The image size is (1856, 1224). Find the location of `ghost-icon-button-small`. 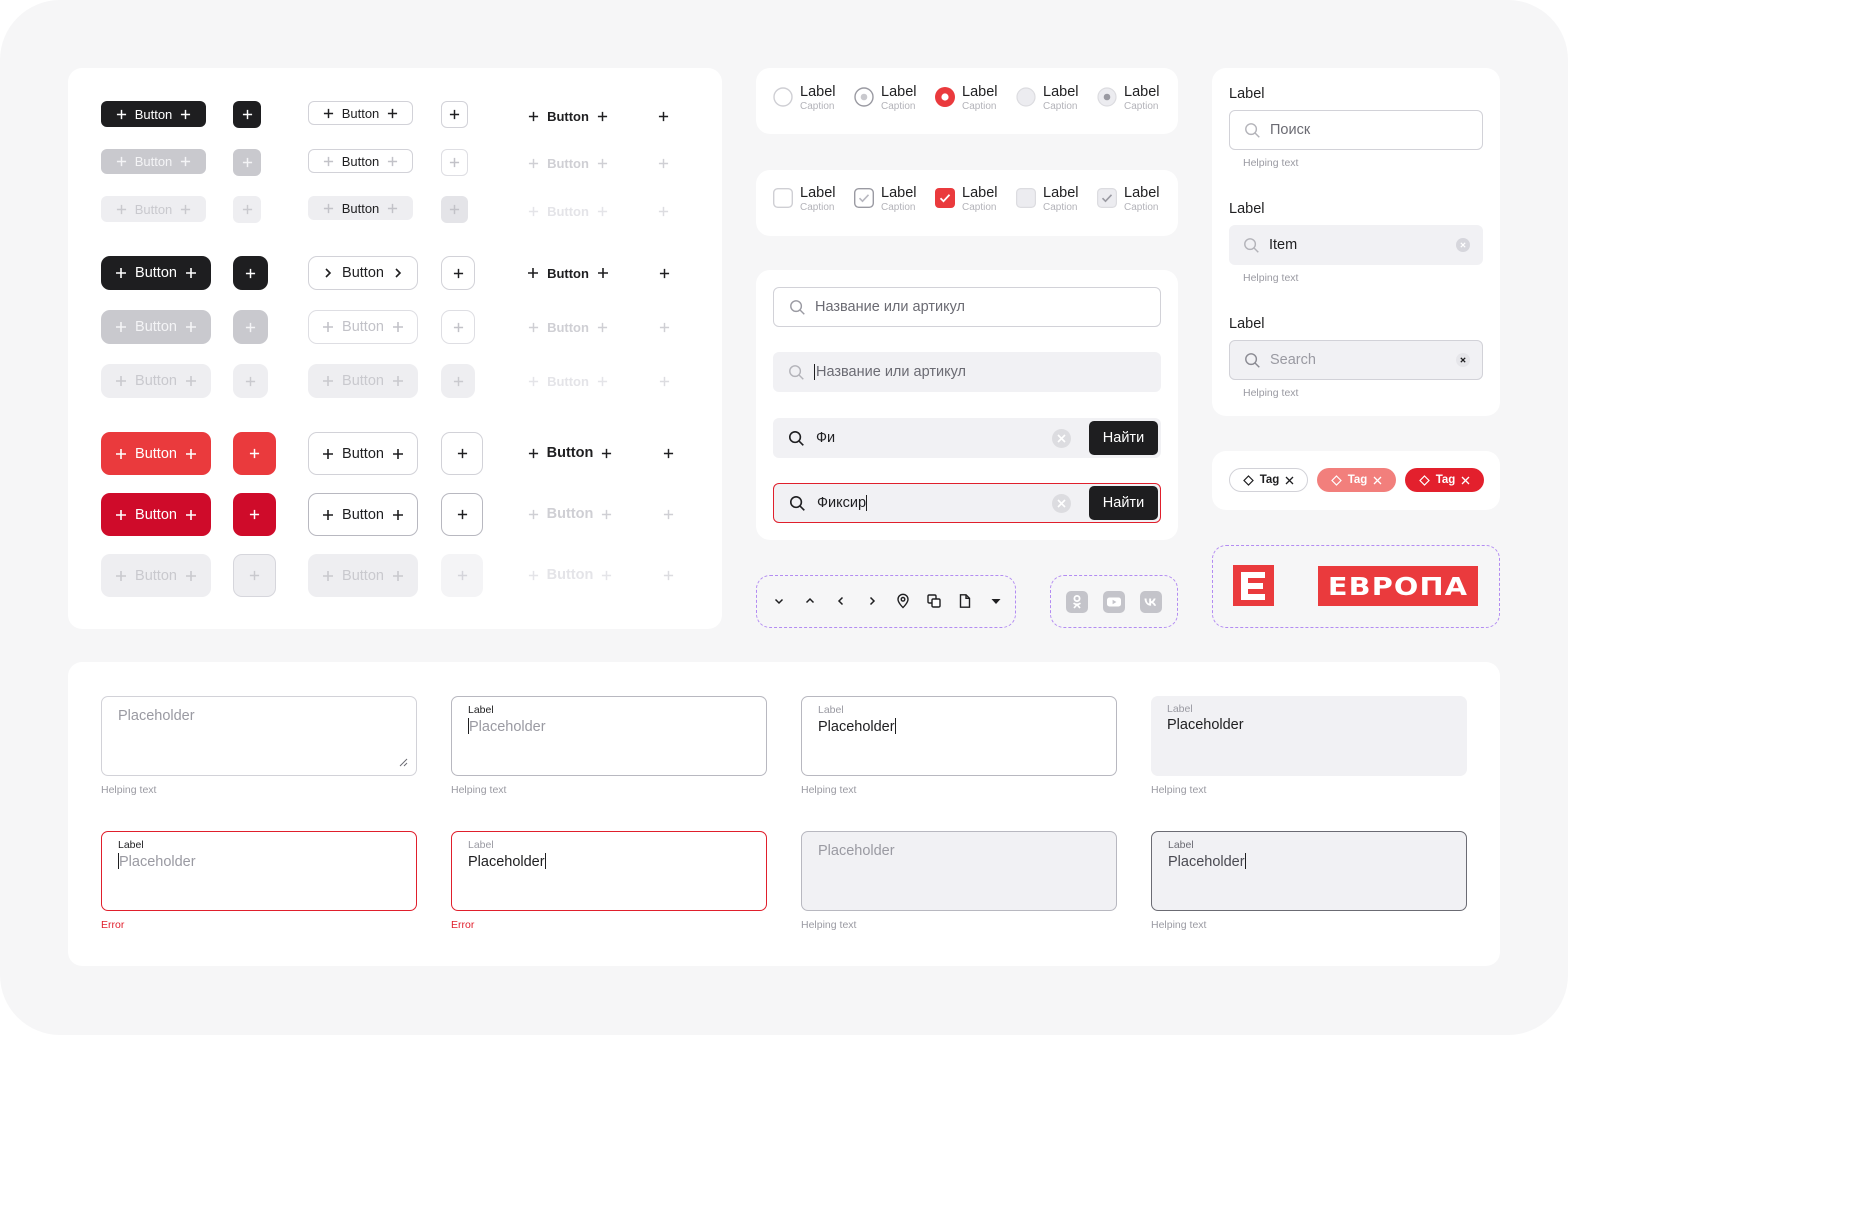

ghost-icon-button-small is located at coordinates (663, 116).